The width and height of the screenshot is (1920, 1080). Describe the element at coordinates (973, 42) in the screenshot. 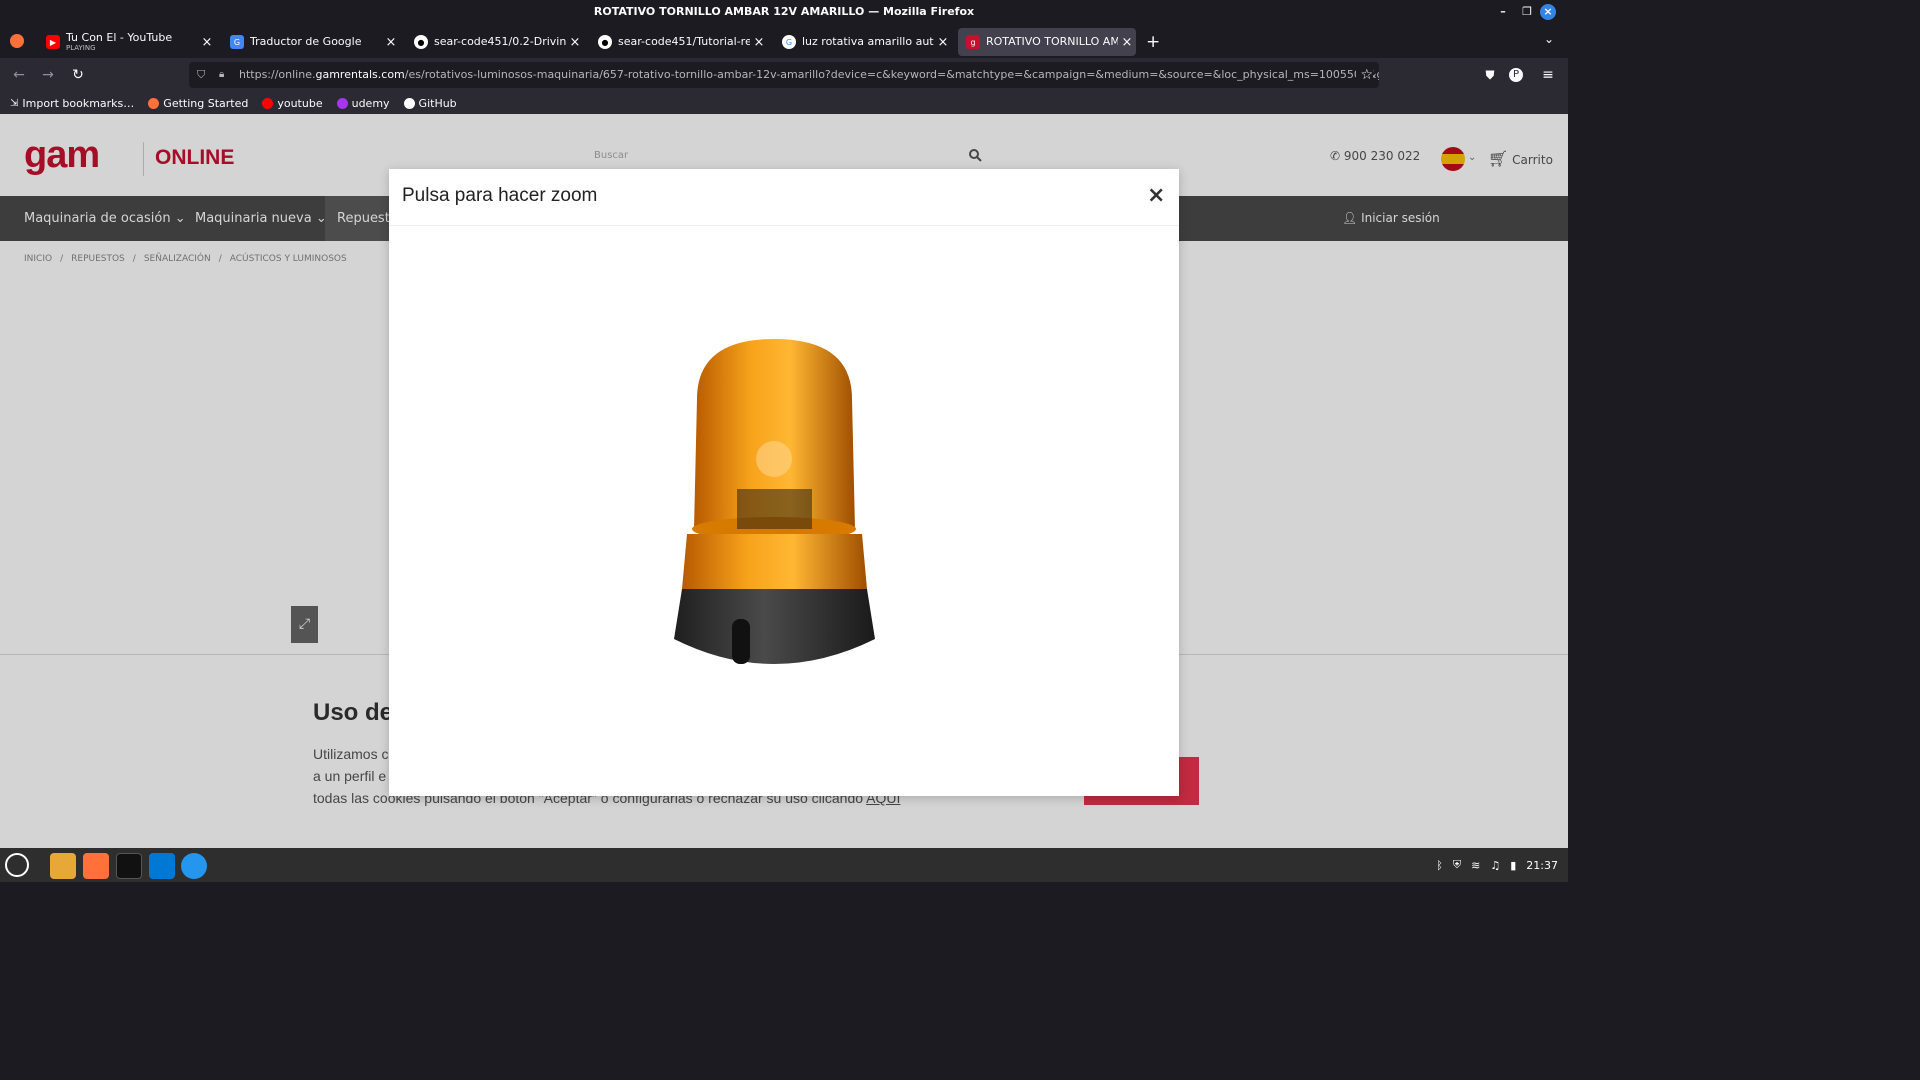

I see `gam-icon: g` at that location.